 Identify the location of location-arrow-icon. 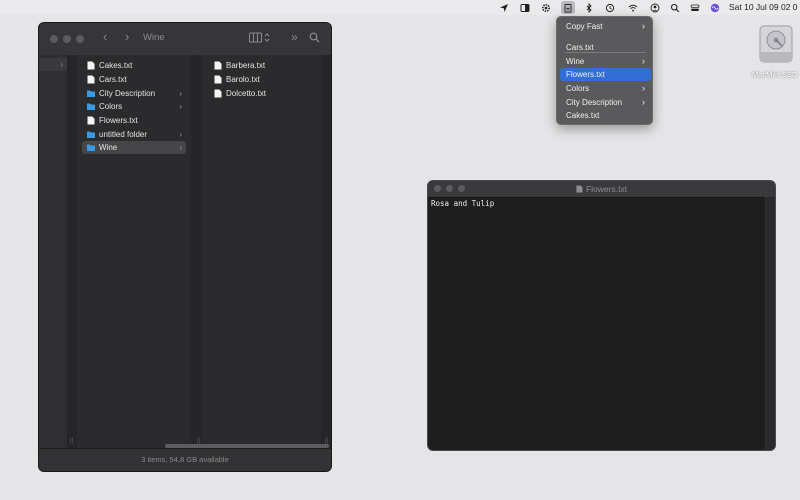
(503, 7).